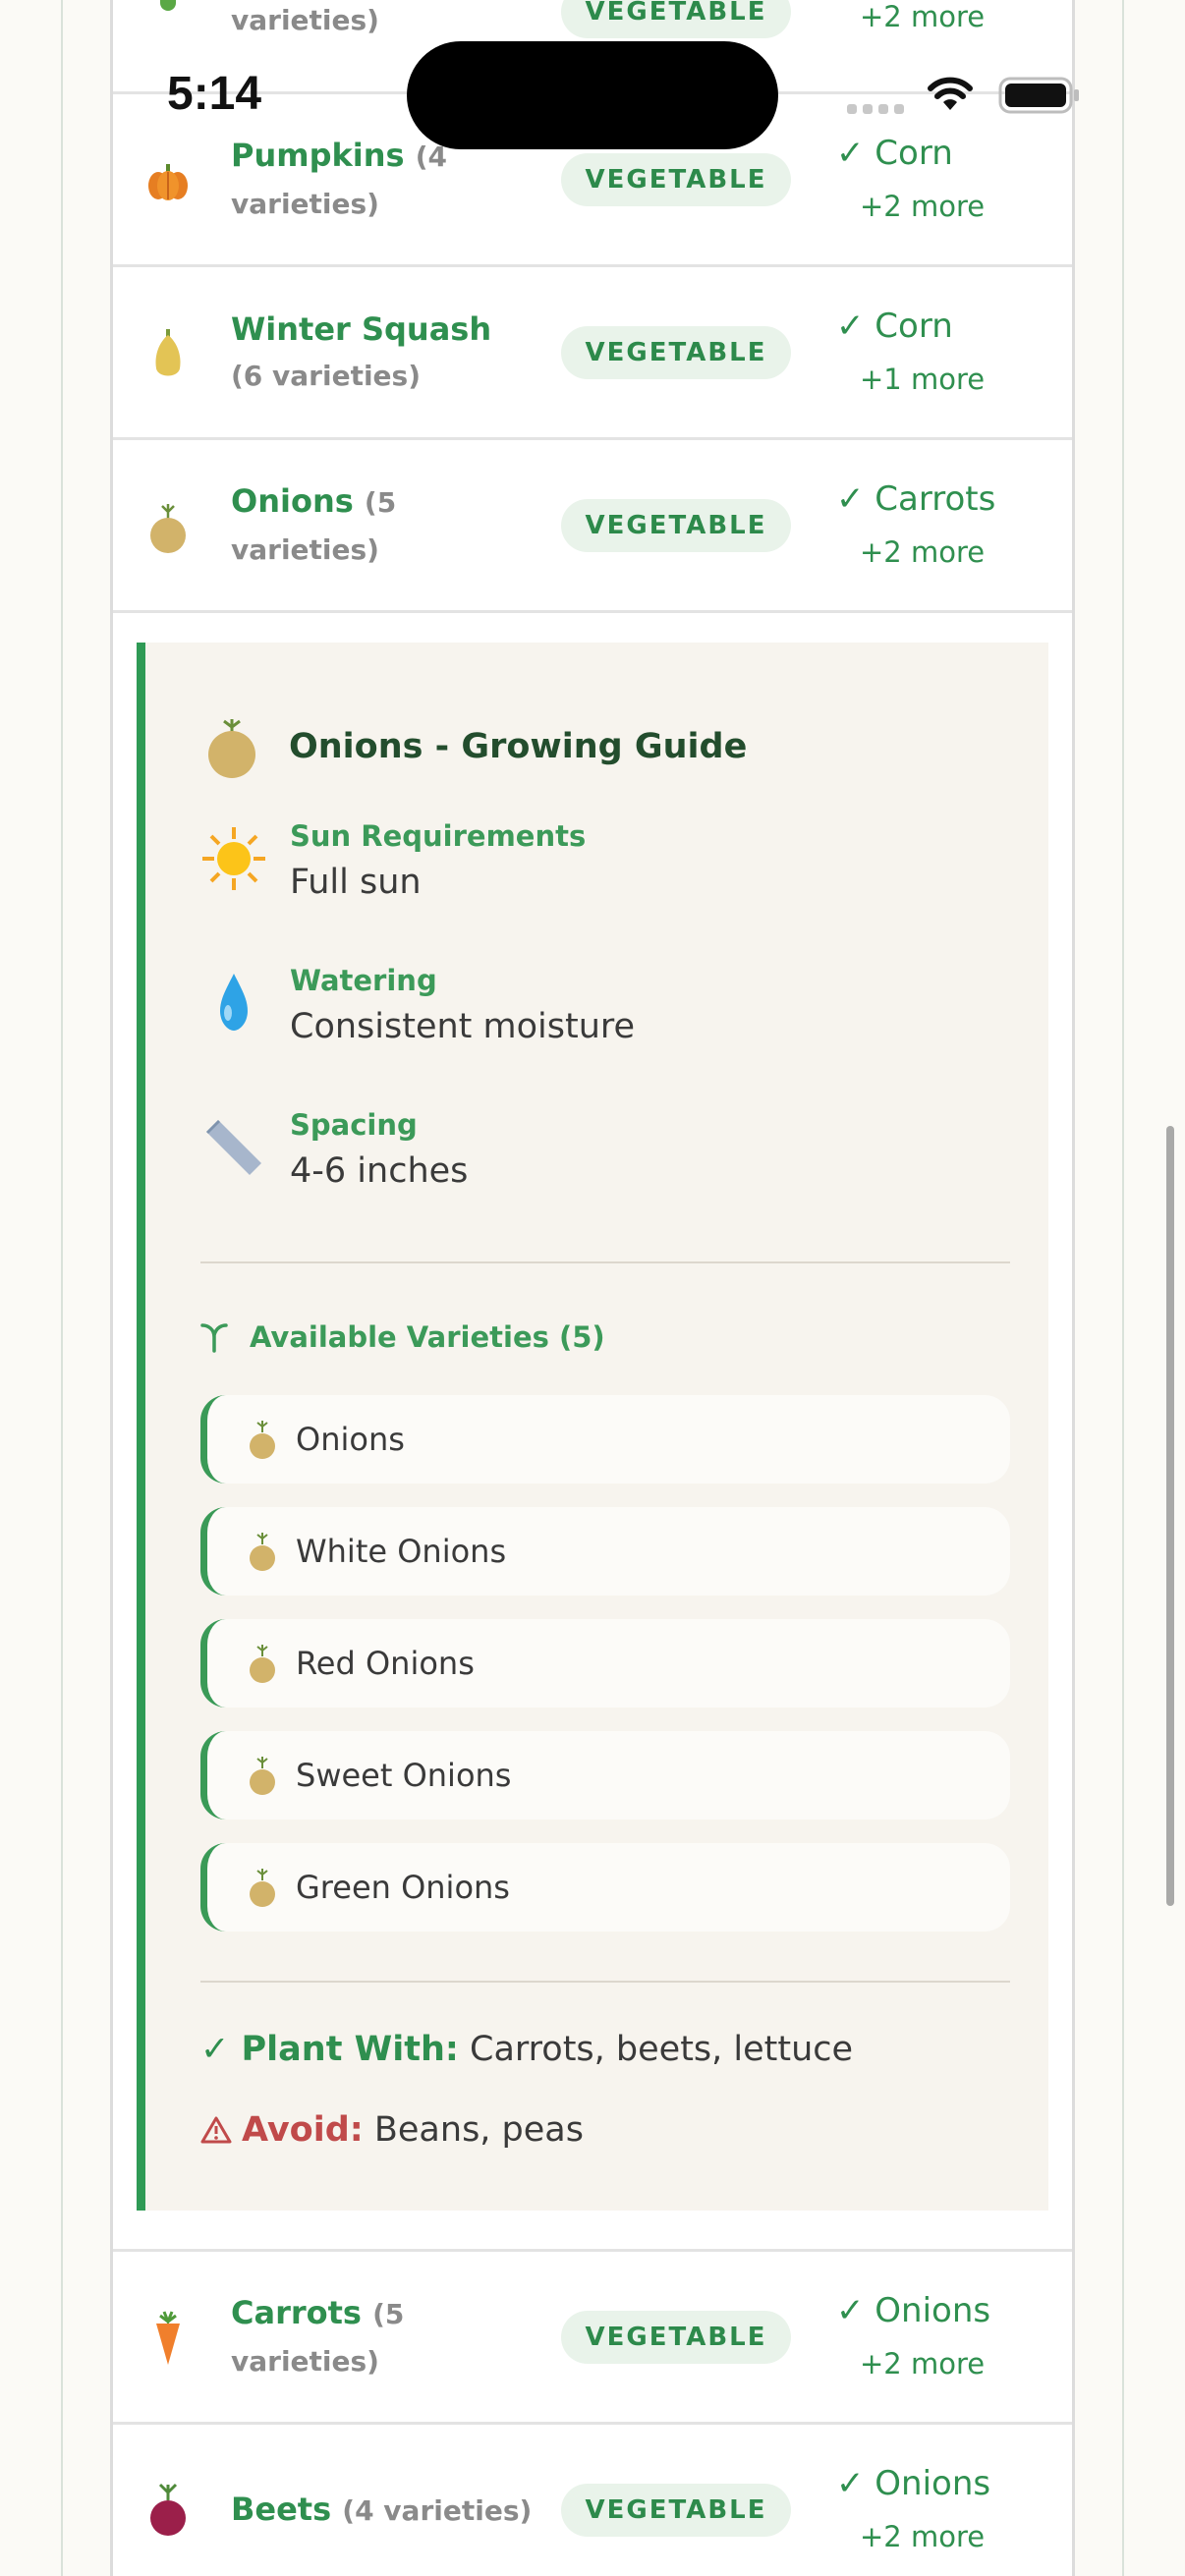 This screenshot has width=1185, height=2576. Describe the element at coordinates (385, 1663) in the screenshot. I see `variety-name: Red Onions` at that location.